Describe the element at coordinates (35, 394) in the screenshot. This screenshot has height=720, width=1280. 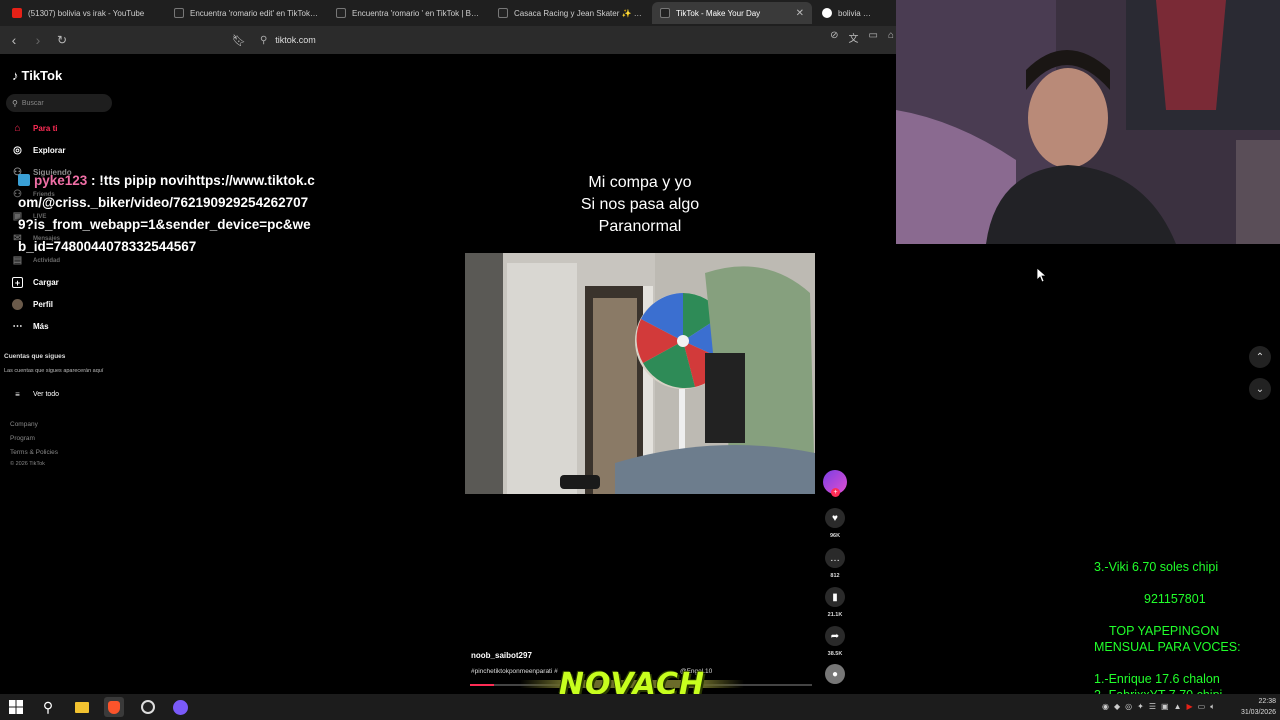
I see `see-all-link: ≡ Ver todo` at that location.